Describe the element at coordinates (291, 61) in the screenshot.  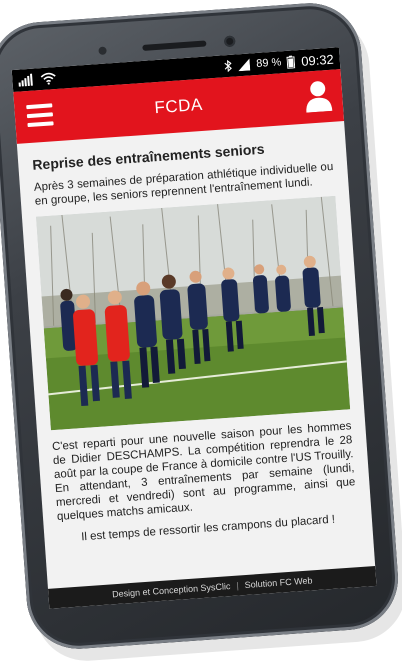
I see `battery-icon` at that location.